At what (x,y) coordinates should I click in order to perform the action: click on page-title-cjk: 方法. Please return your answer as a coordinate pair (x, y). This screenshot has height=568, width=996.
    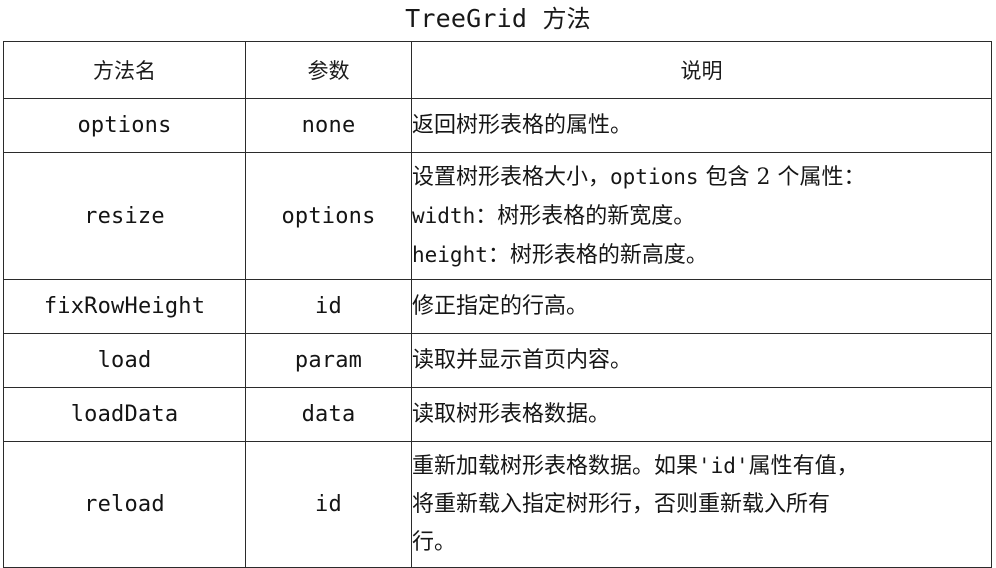
    Looking at the image, I should click on (566, 19).